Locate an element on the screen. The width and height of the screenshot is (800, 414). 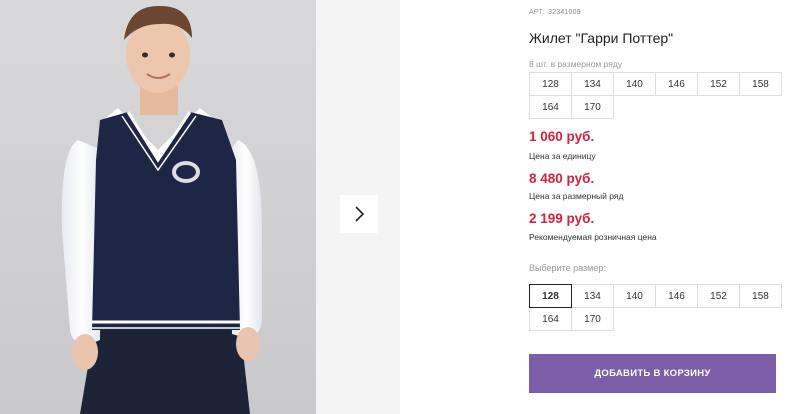
pack-size: 152 is located at coordinates (718, 84).